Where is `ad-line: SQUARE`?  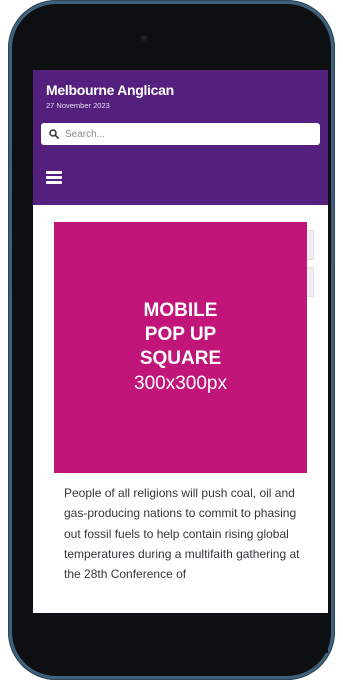 ad-line: SQUARE is located at coordinates (180, 358).